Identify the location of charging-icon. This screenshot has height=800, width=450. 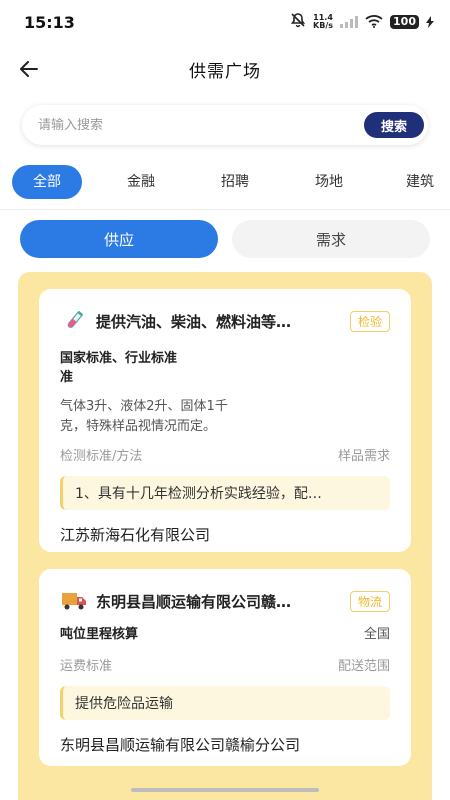
(430, 22).